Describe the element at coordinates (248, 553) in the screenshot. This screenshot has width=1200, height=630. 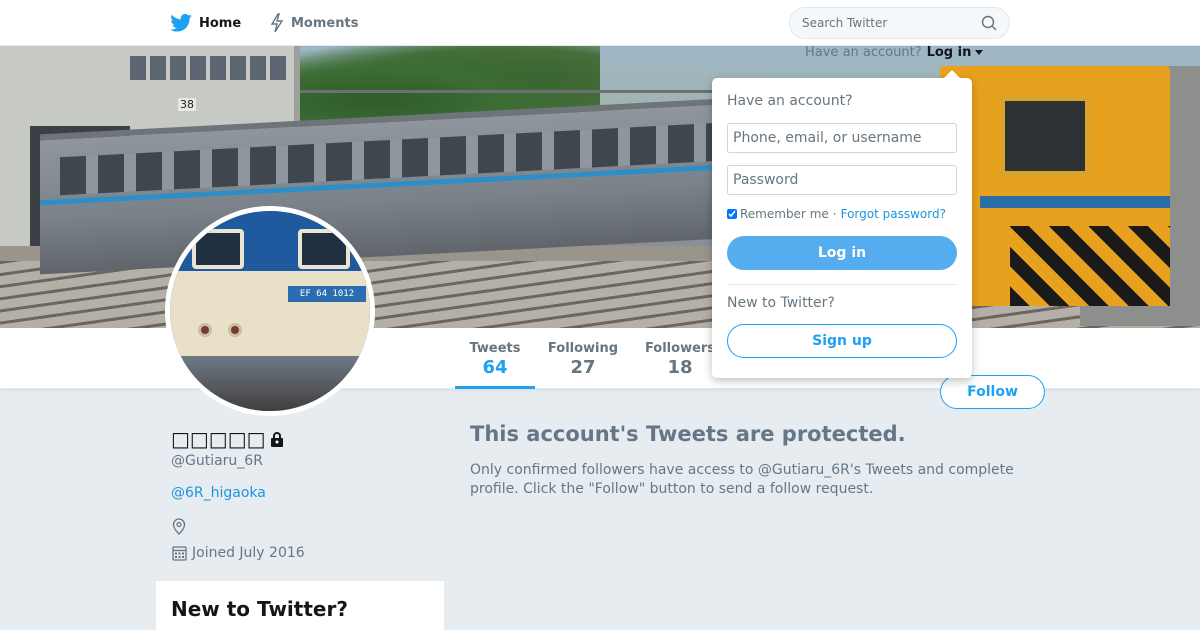
I see `joined-text: Joined July 2016` at that location.